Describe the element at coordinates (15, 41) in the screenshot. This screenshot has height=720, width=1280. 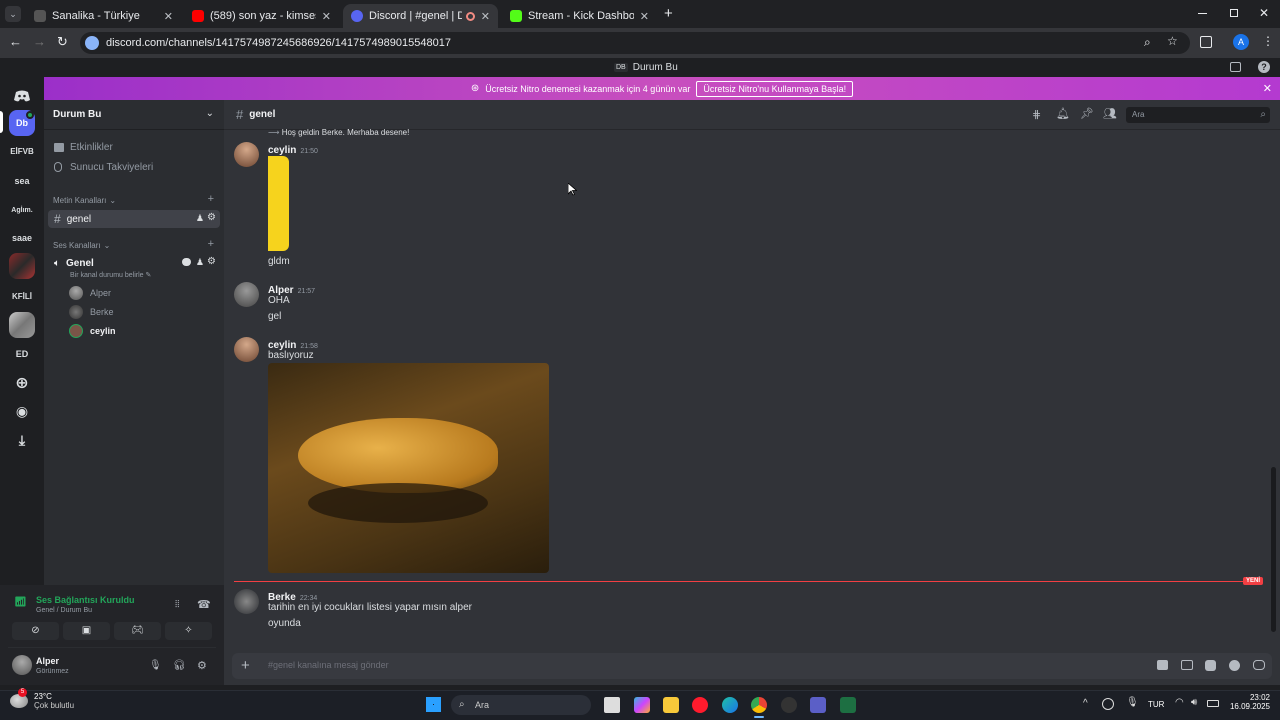
I see `back-icon: ←` at that location.